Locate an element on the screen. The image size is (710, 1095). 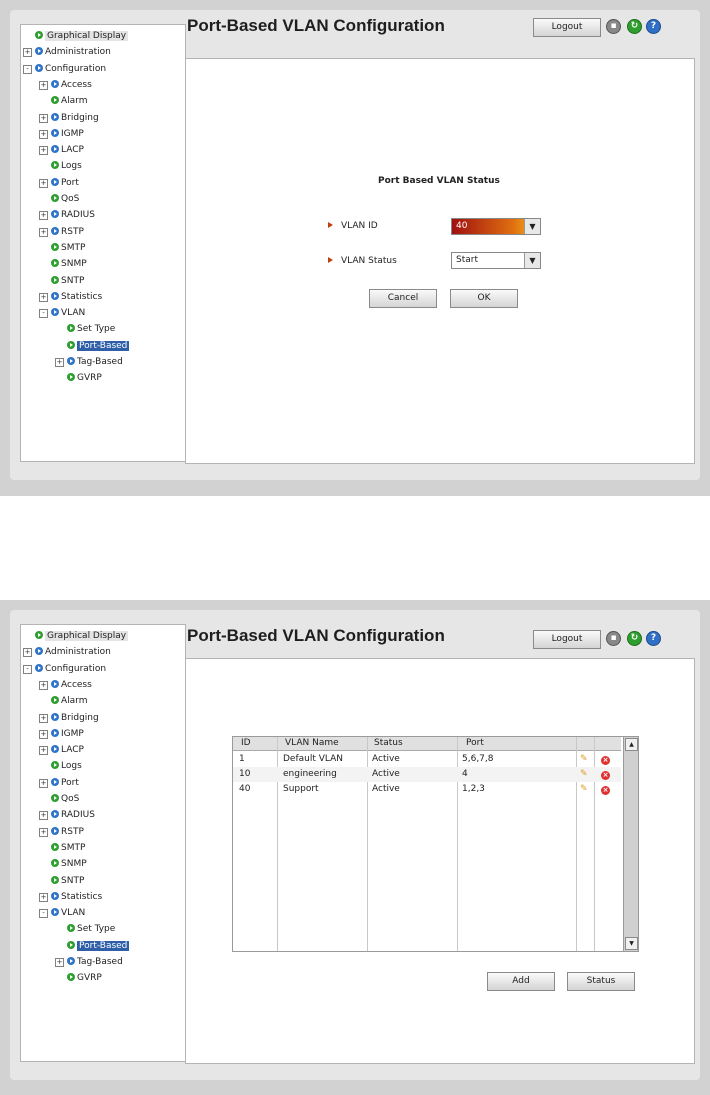
column-header-vlan-name: VLAN Name is located at coordinates (312, 743).